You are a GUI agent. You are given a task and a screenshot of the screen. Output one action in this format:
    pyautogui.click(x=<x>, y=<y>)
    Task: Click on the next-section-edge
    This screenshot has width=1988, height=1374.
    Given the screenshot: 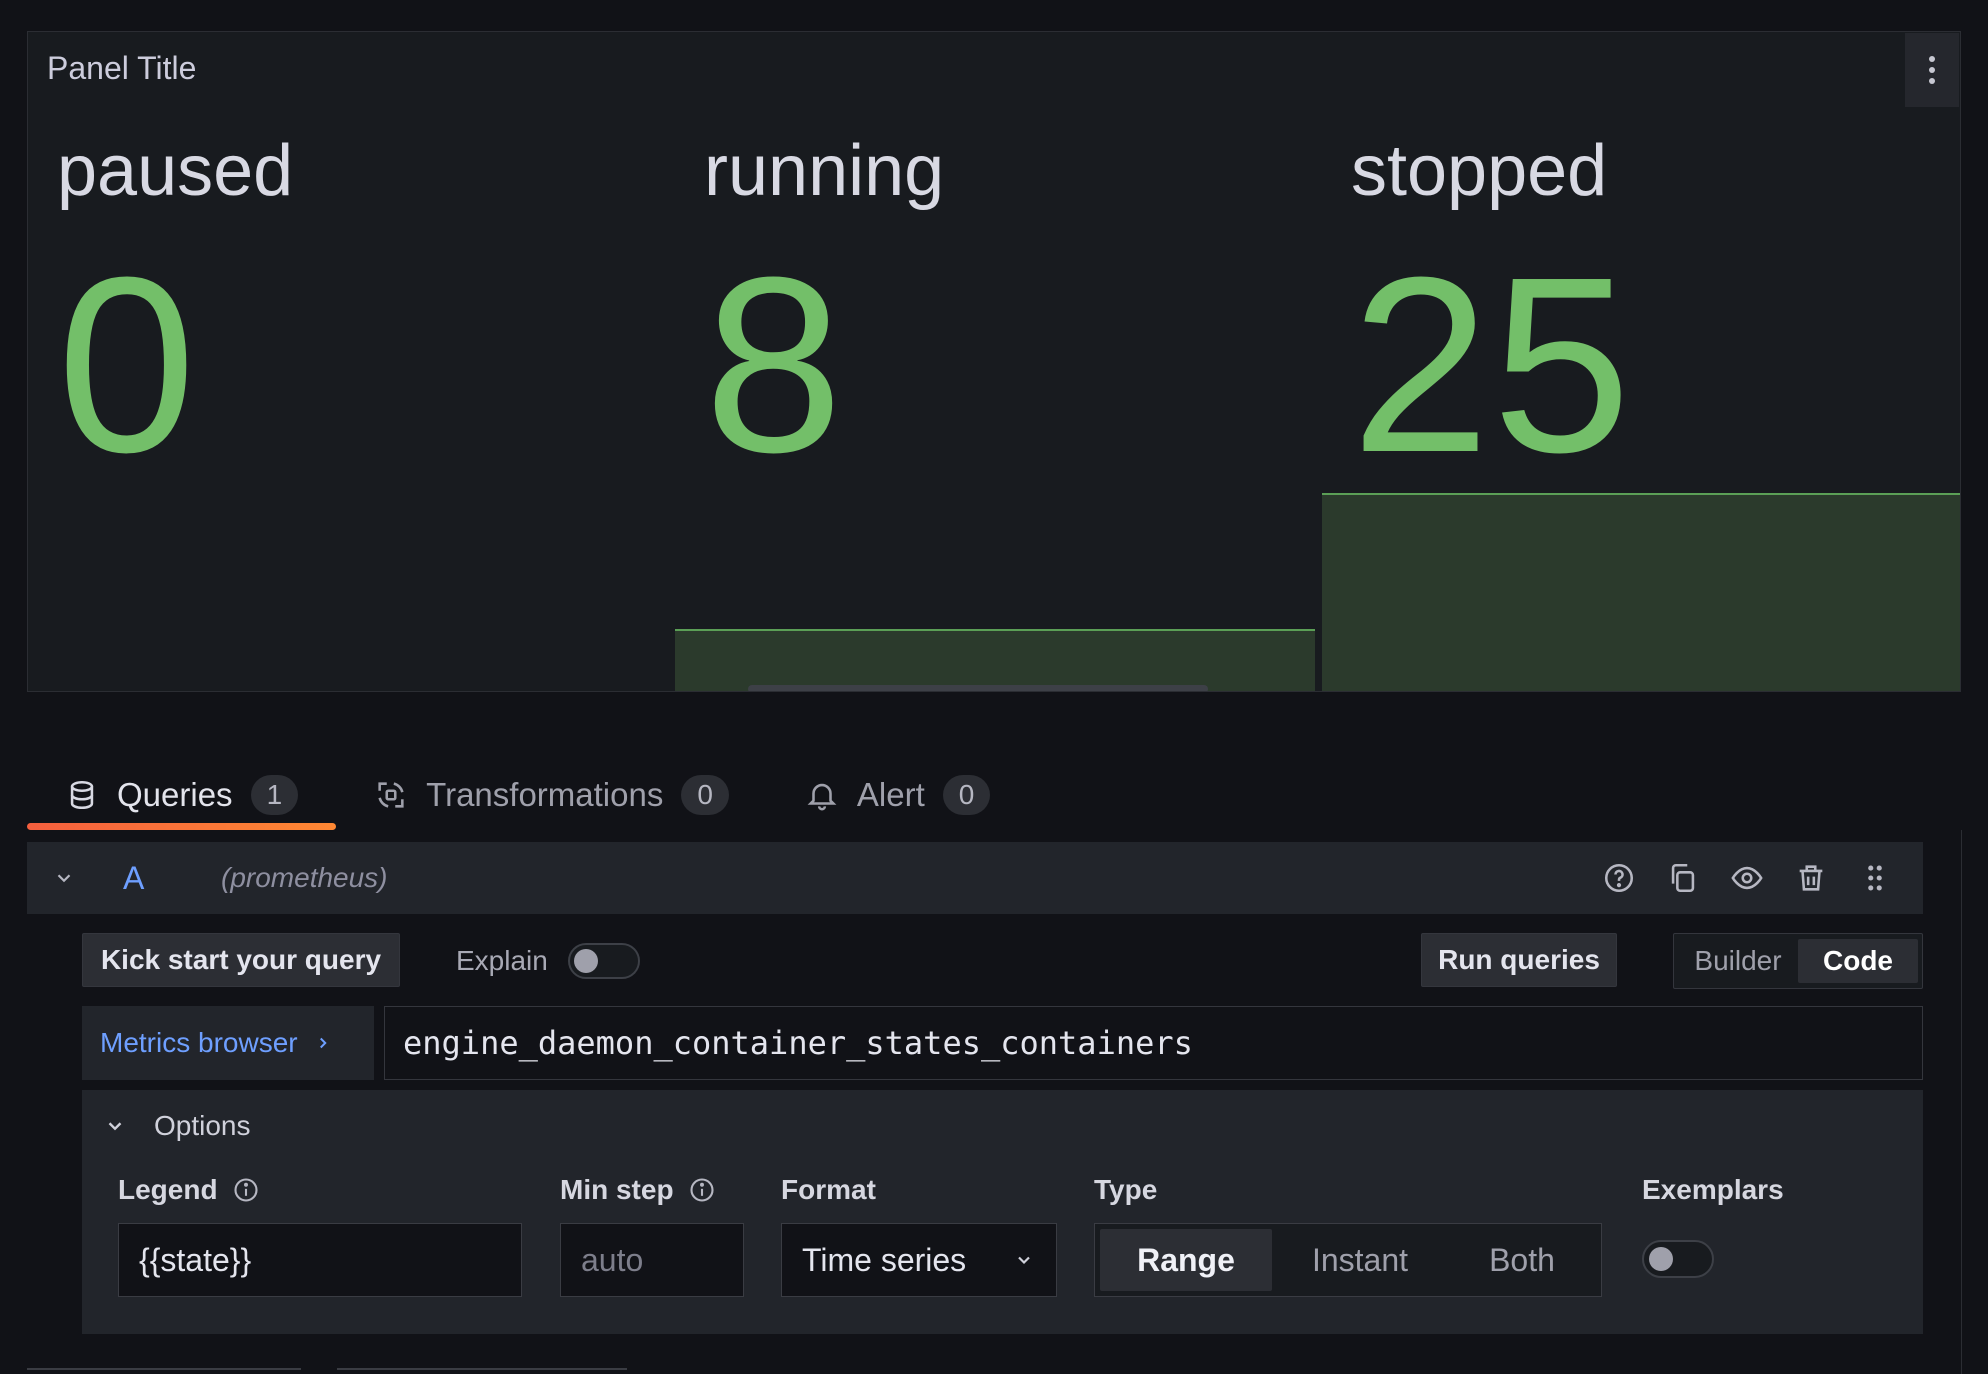 What is the action you would take?
    pyautogui.click(x=327, y=1371)
    